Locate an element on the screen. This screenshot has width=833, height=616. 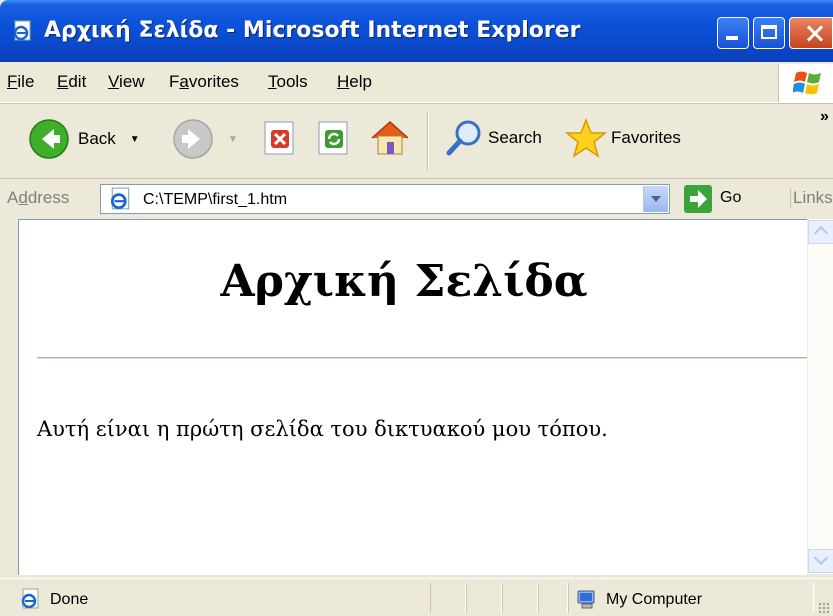
maximize-button is located at coordinates (769, 33).